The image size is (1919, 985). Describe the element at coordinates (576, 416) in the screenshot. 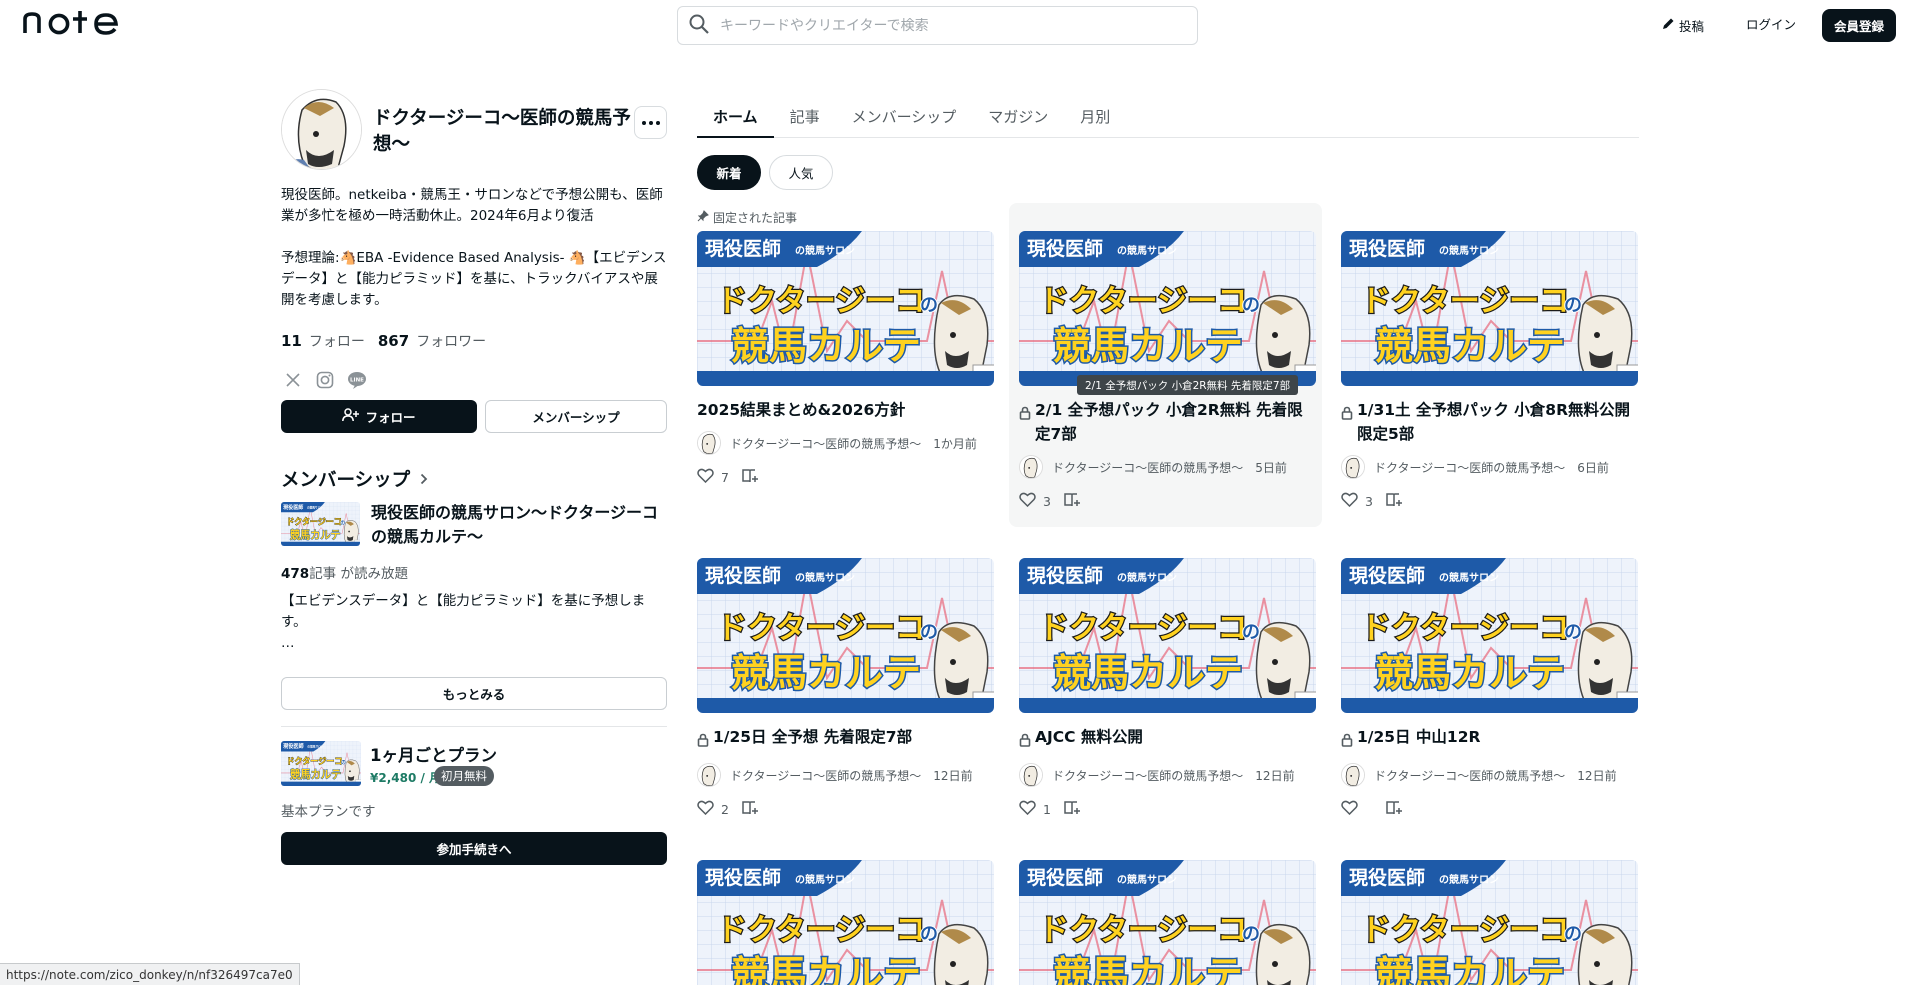

I see `membership-button: メンバーシップ` at that location.